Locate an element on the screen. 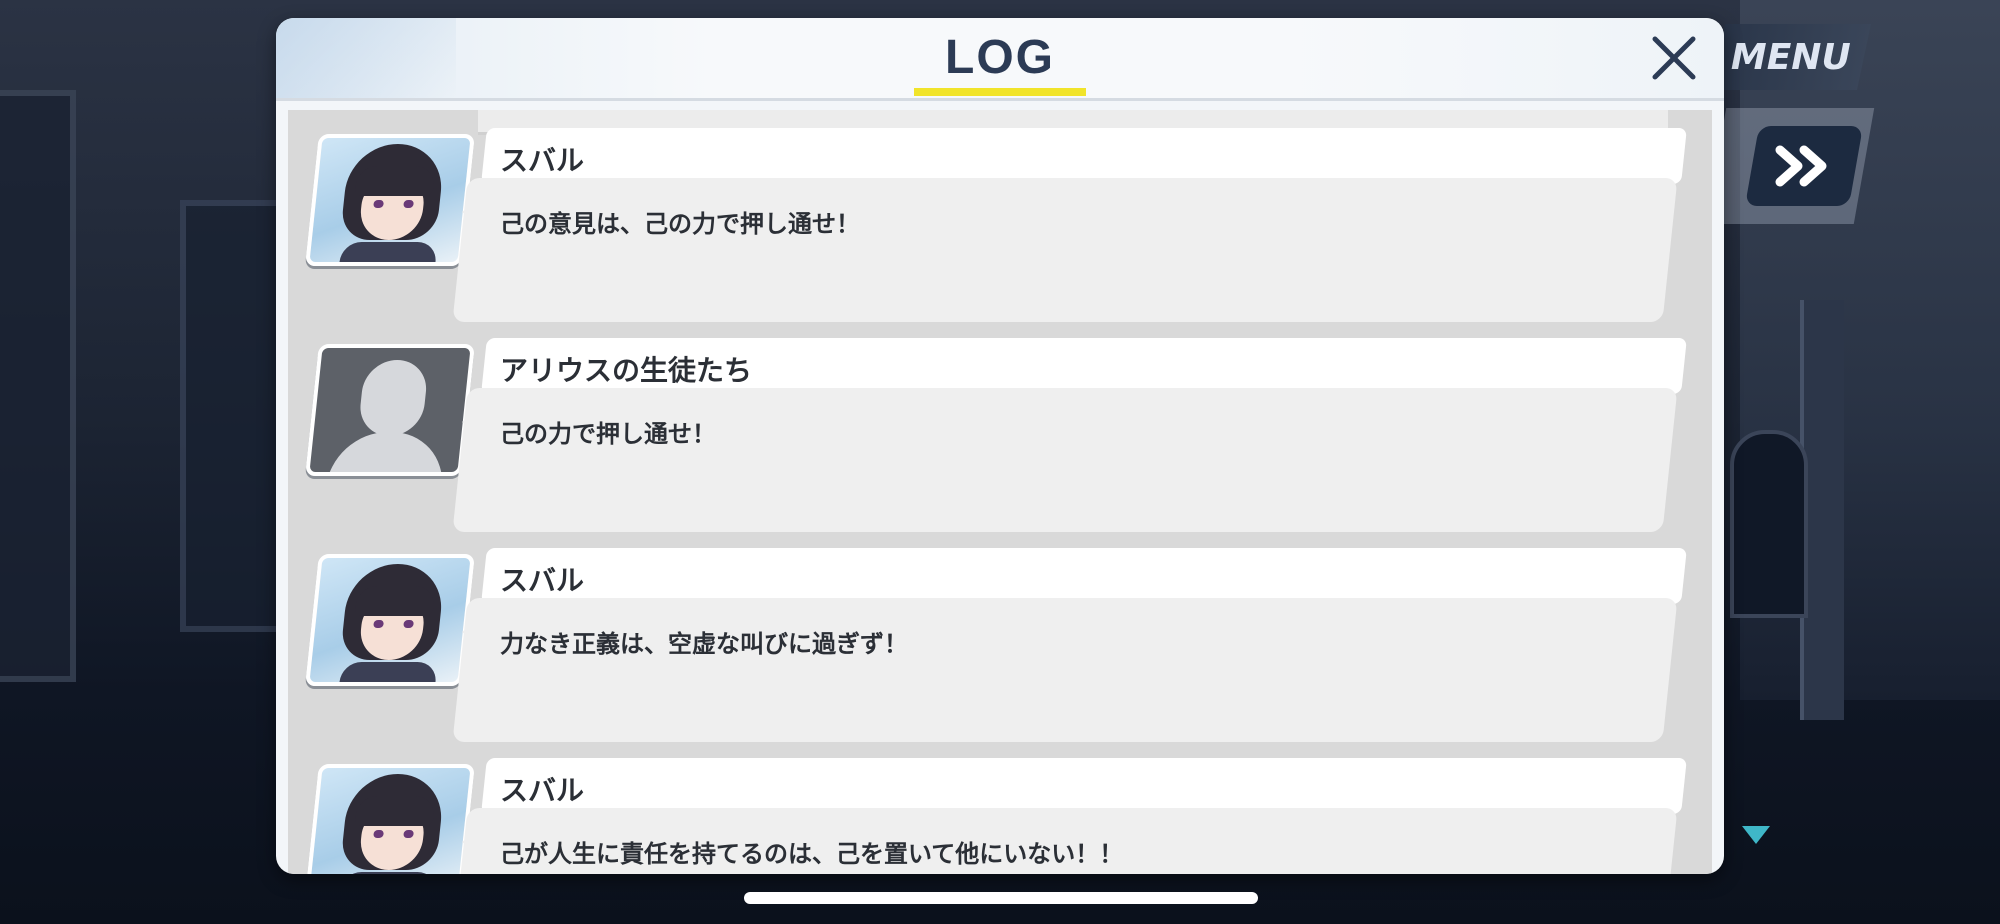  menu-button: MENU is located at coordinates (1791, 57).